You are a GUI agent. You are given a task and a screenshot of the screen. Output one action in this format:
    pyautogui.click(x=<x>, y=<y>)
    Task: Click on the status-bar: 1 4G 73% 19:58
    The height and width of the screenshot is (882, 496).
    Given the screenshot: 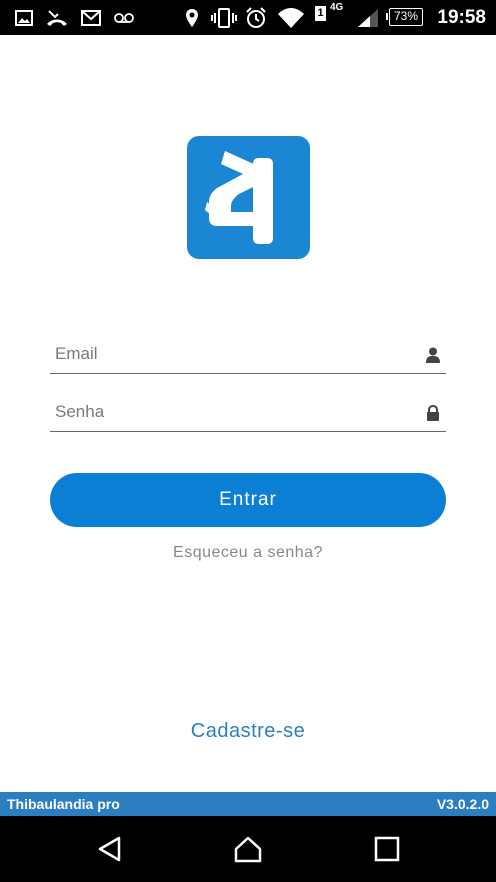 What is the action you would take?
    pyautogui.click(x=248, y=17)
    